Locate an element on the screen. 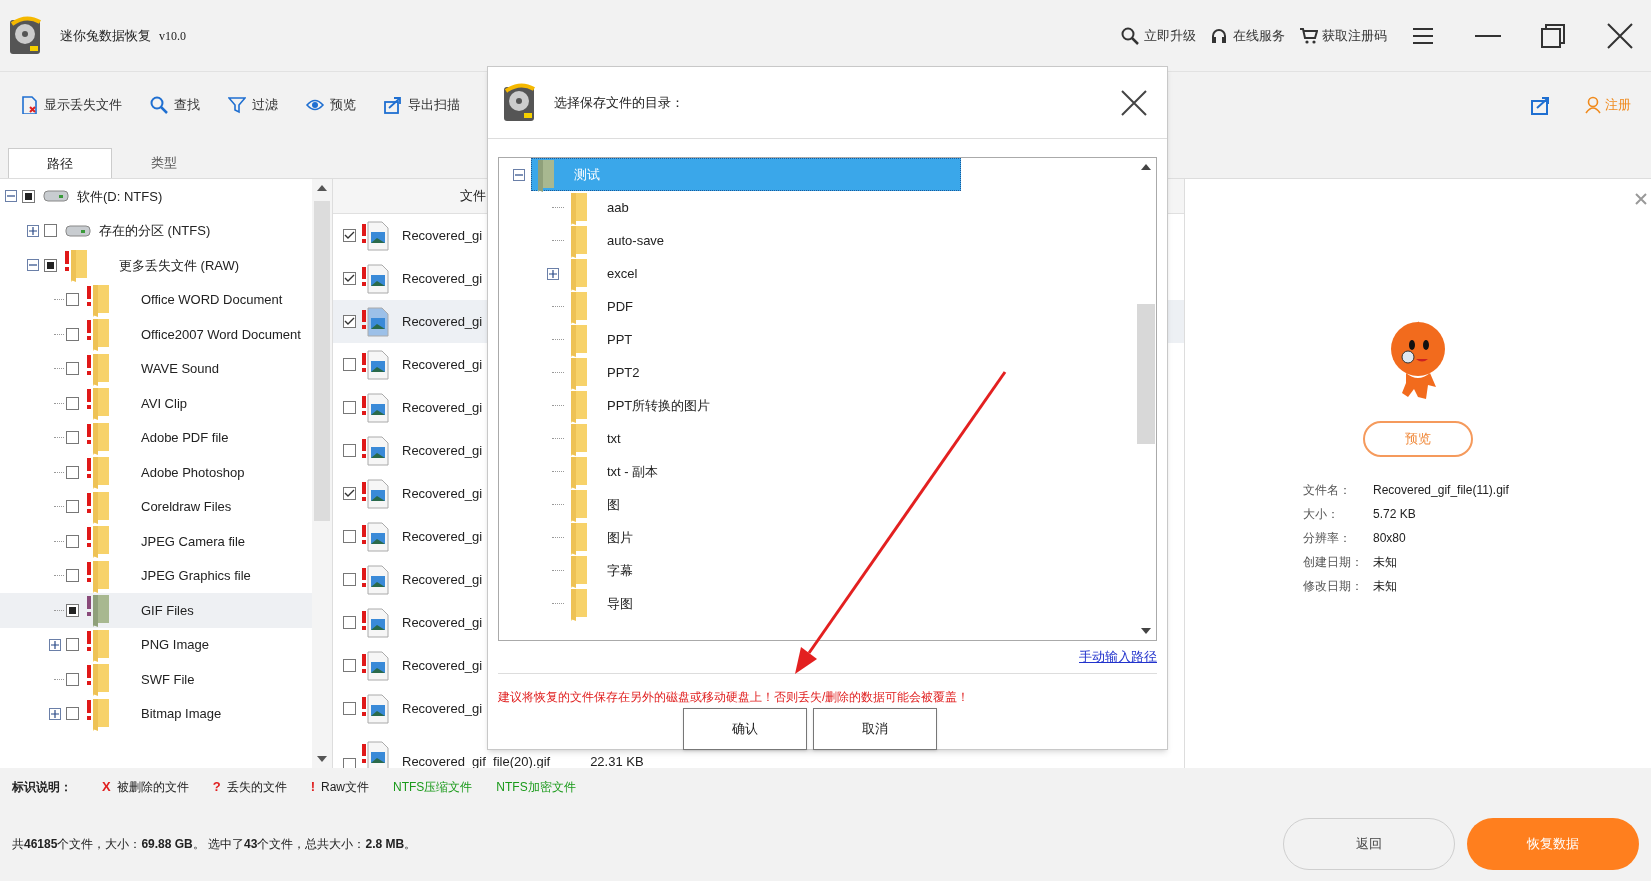 This screenshot has width=1651, height=881. legend-label: NTFS压缩文件 is located at coordinates (433, 787).